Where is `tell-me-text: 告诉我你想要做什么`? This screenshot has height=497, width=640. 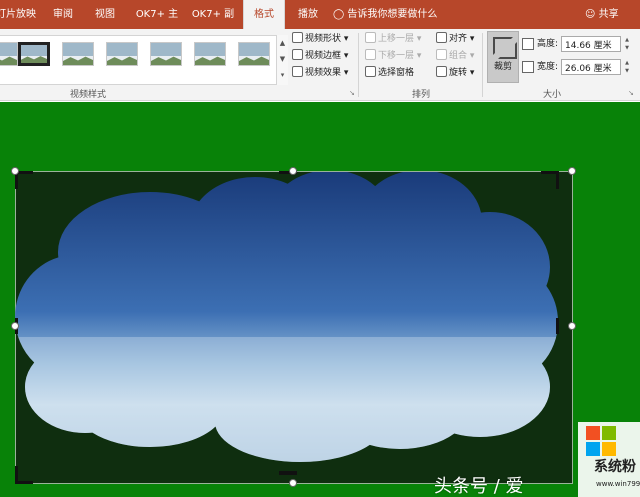 tell-me-text: 告诉我你想要做什么 is located at coordinates (392, 14).